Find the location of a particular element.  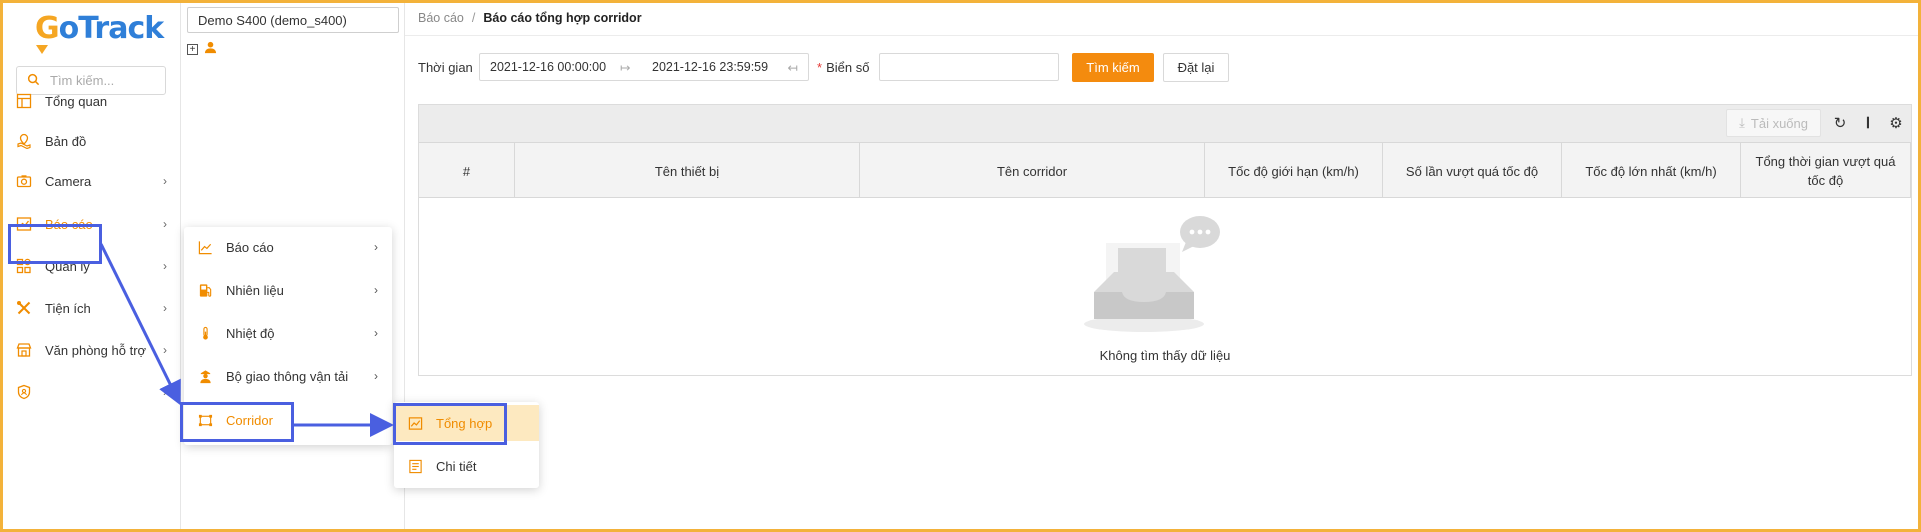

arrow-to-corridor is located at coordinates (140, 324).